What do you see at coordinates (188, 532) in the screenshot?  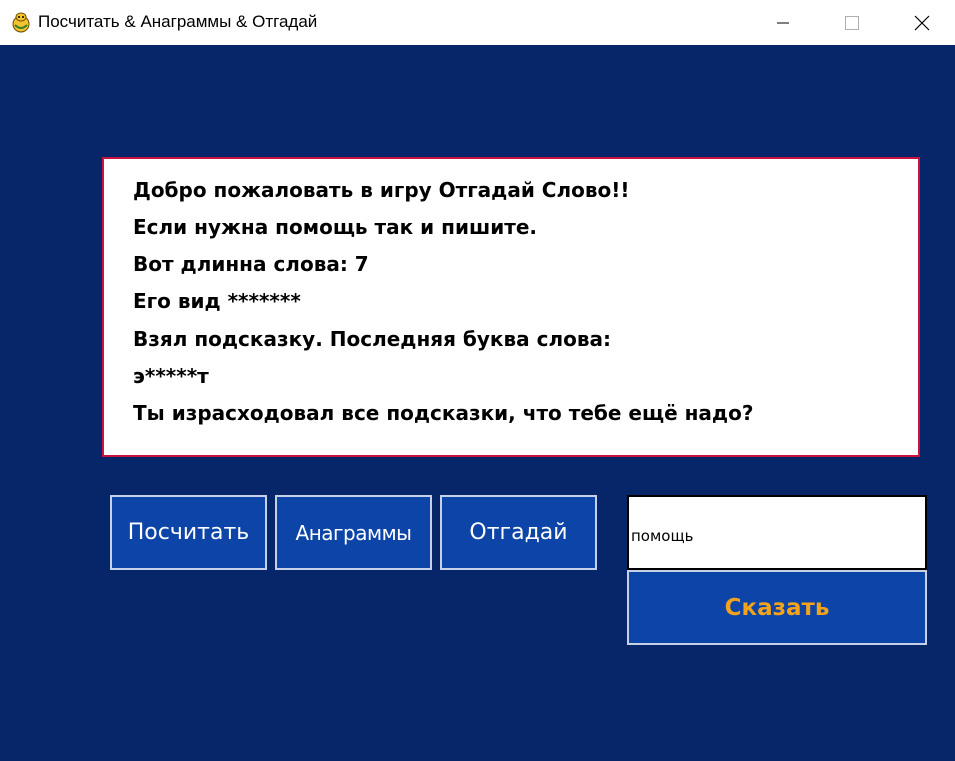 I see `count-button: Посчитать` at bounding box center [188, 532].